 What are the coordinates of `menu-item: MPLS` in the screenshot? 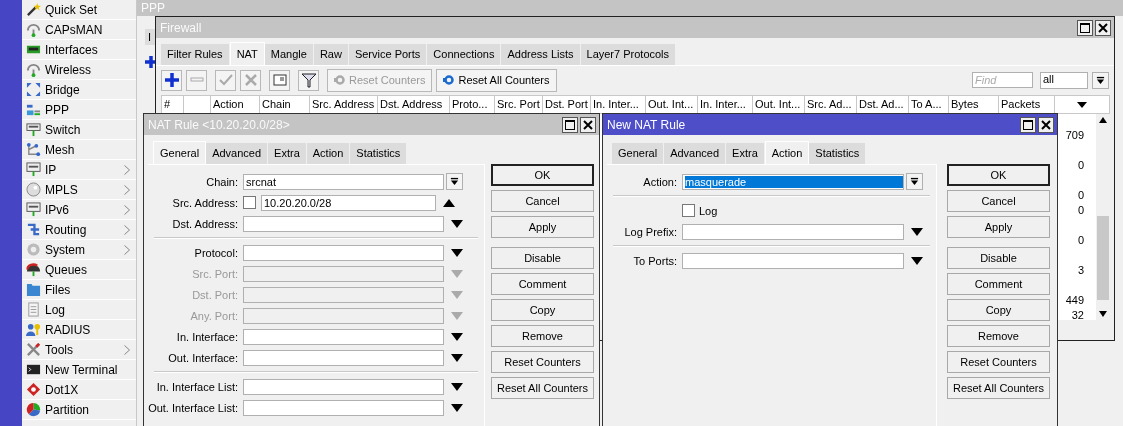 It's located at (79, 190).